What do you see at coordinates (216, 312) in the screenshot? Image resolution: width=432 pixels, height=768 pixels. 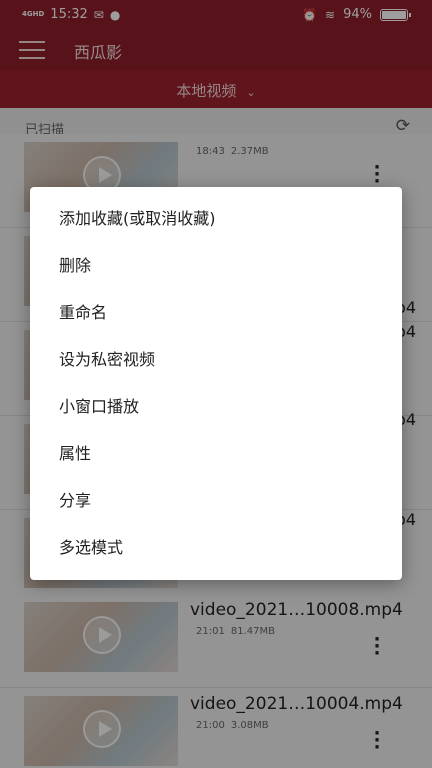 I see `menu-item-rename: 重命名` at bounding box center [216, 312].